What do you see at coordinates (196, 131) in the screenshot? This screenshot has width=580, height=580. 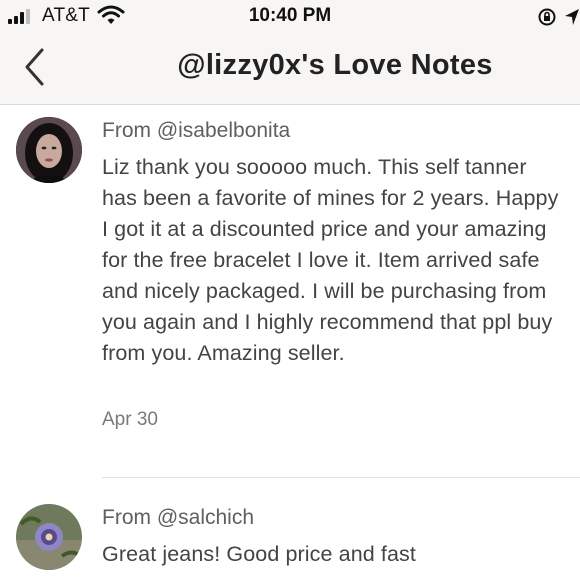 I see `note-author: From @isabelbonita` at bounding box center [196, 131].